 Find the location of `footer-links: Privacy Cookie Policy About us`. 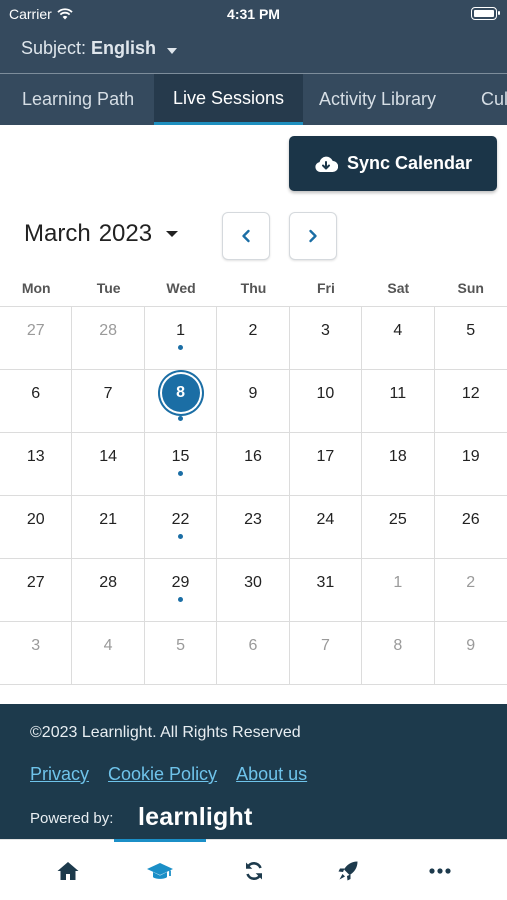

footer-links: Privacy Cookie Policy About us is located at coordinates (168, 774).